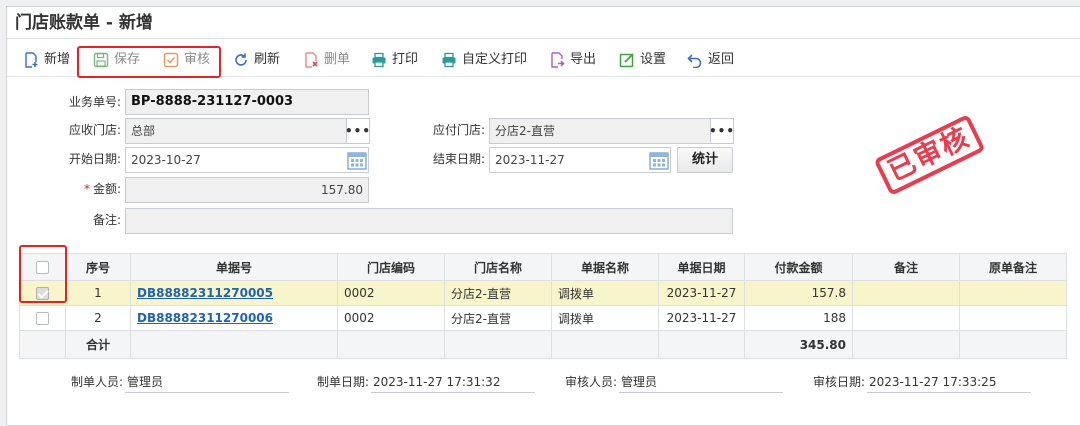 Image resolution: width=1080 pixels, height=426 pixels. I want to click on header-store-code: 门店编码, so click(391, 267).